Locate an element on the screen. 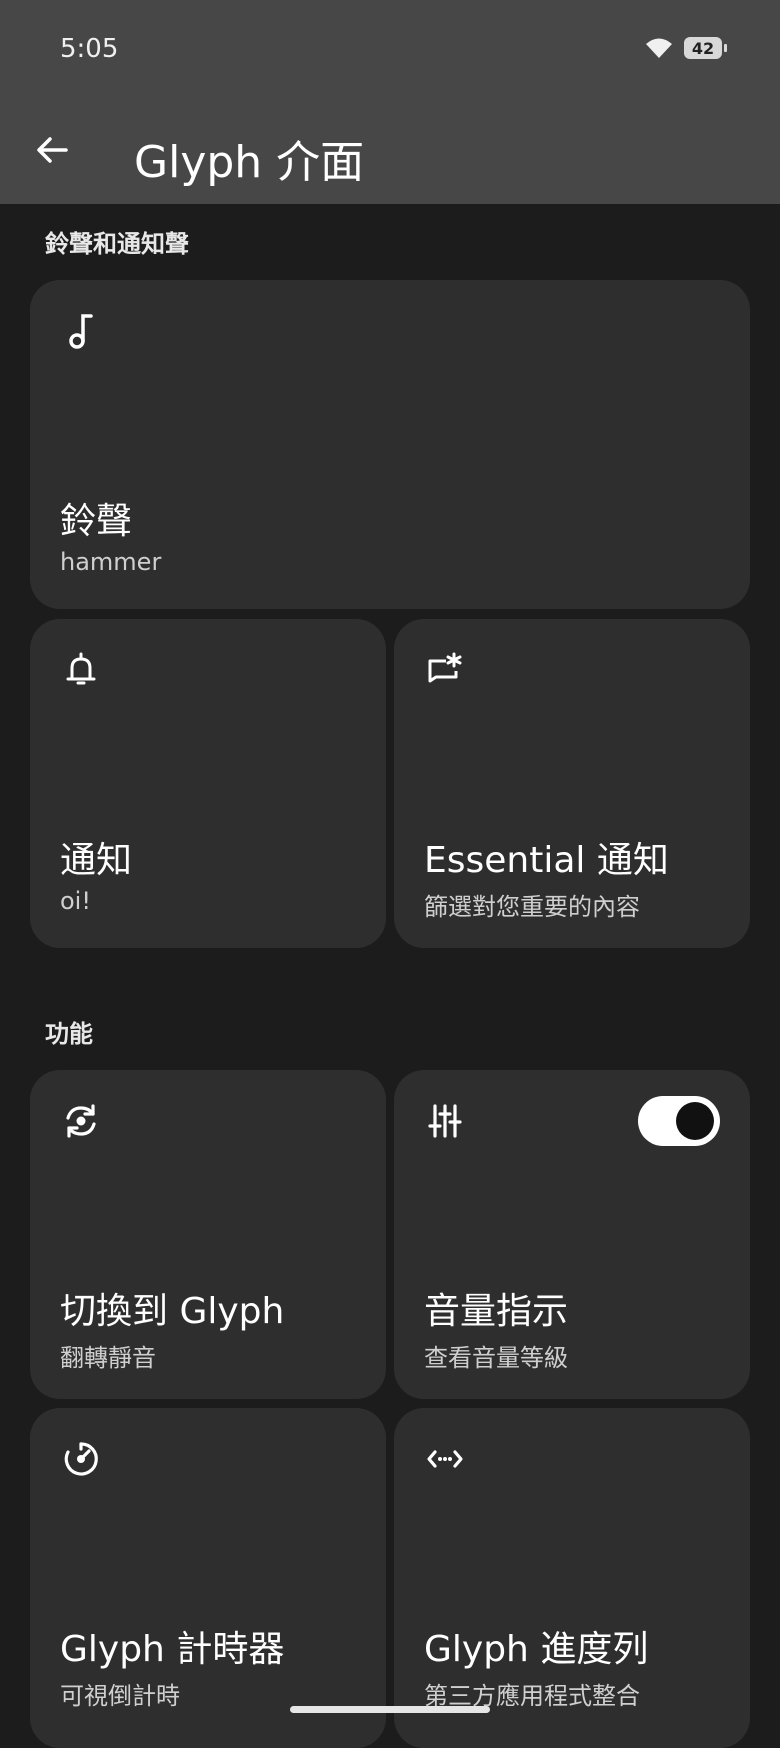 The width and height of the screenshot is (780, 1748). section-features-heading: 功能 is located at coordinates (69, 1034).